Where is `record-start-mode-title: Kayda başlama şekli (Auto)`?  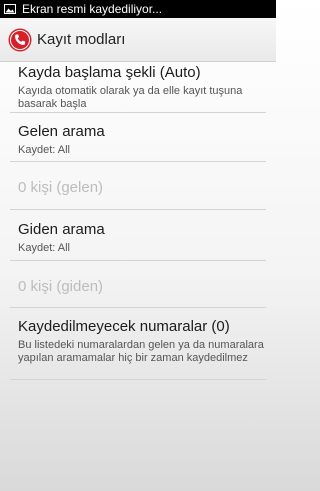
record-start-mode-title: Kayda başlama şekli (Auto) is located at coordinates (109, 72).